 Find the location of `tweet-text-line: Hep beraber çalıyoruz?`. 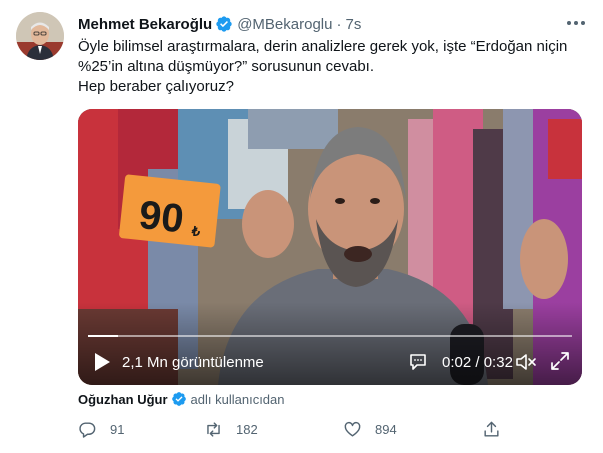

tweet-text-line: Hep beraber çalıyoruz? is located at coordinates (156, 86).